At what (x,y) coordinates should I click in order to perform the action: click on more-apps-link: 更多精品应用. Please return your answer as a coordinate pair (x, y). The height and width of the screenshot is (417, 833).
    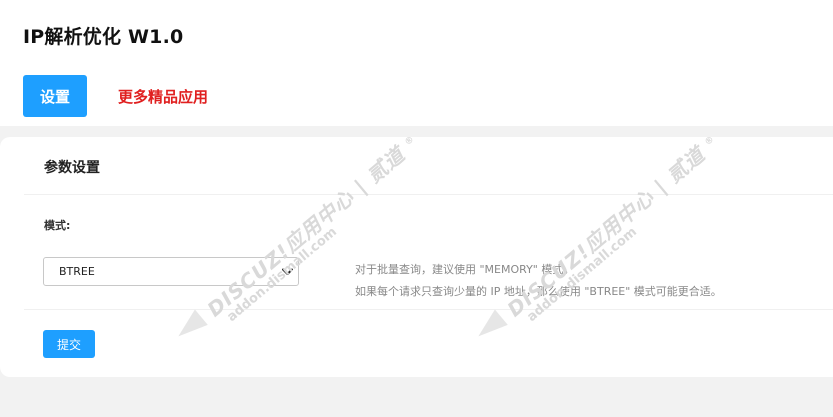
    Looking at the image, I should click on (163, 96).